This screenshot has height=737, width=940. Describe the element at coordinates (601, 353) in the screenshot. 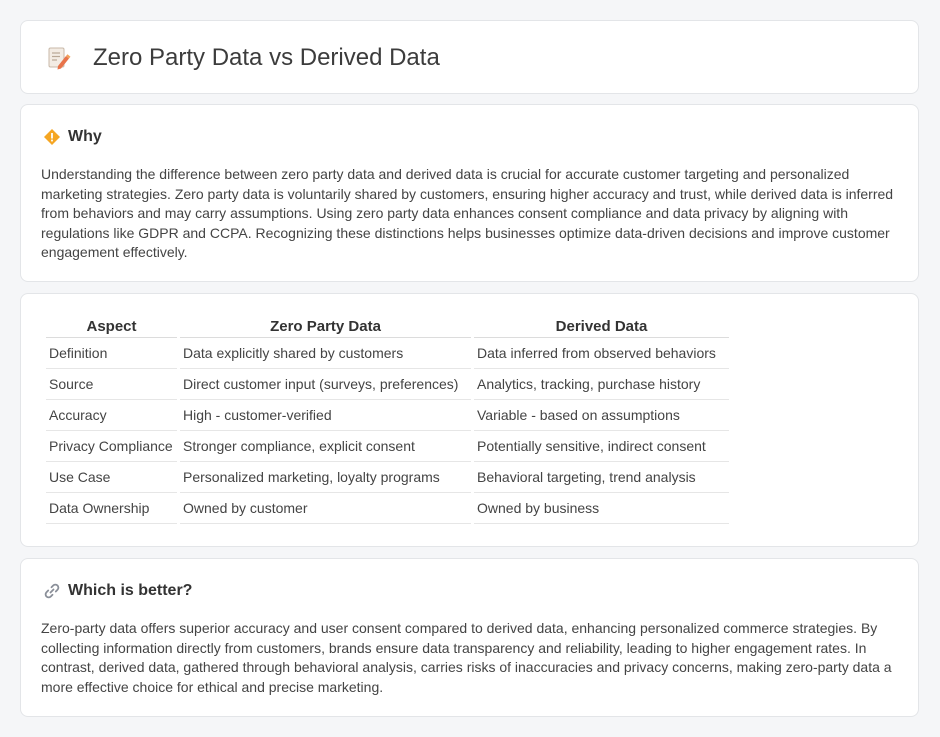

I see `cell-derived: Data inferred from observed behaviors` at that location.